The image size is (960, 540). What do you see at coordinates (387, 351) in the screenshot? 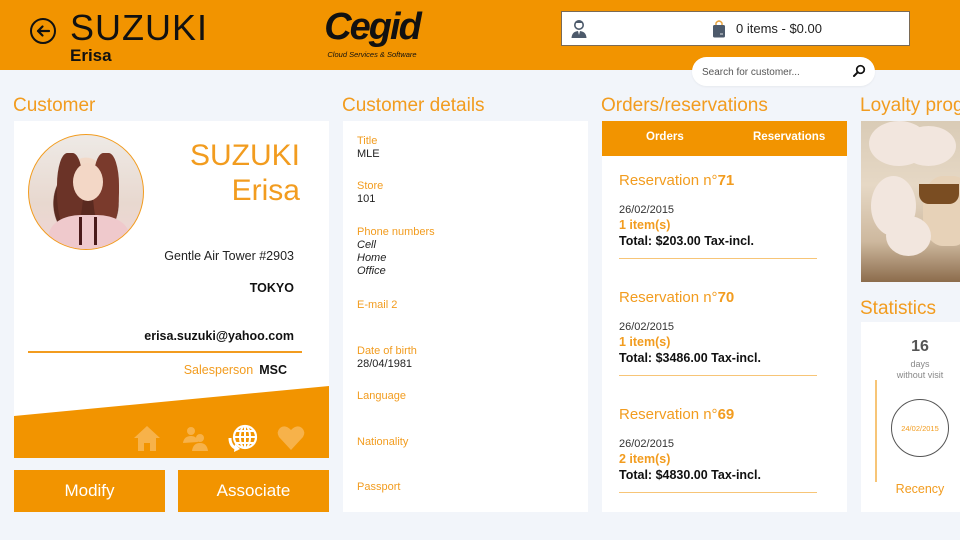
I see `field-label: Date of birth` at bounding box center [387, 351].